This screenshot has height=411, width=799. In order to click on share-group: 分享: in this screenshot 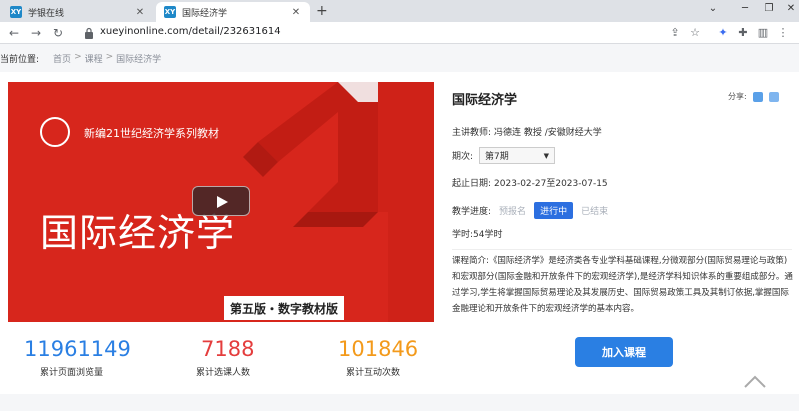, I will do `click(753, 96)`.